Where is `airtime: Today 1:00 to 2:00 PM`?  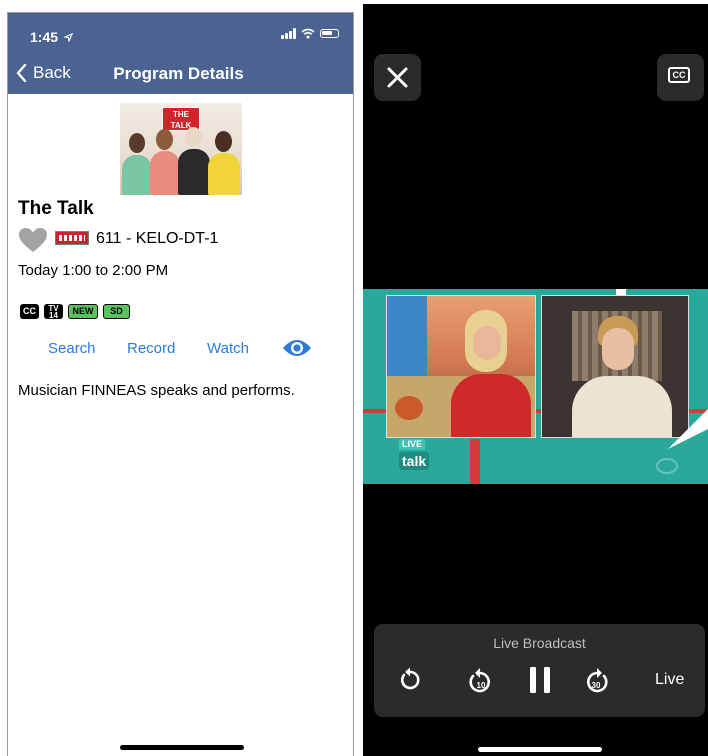 airtime: Today 1:00 to 2:00 PM is located at coordinates (93, 270).